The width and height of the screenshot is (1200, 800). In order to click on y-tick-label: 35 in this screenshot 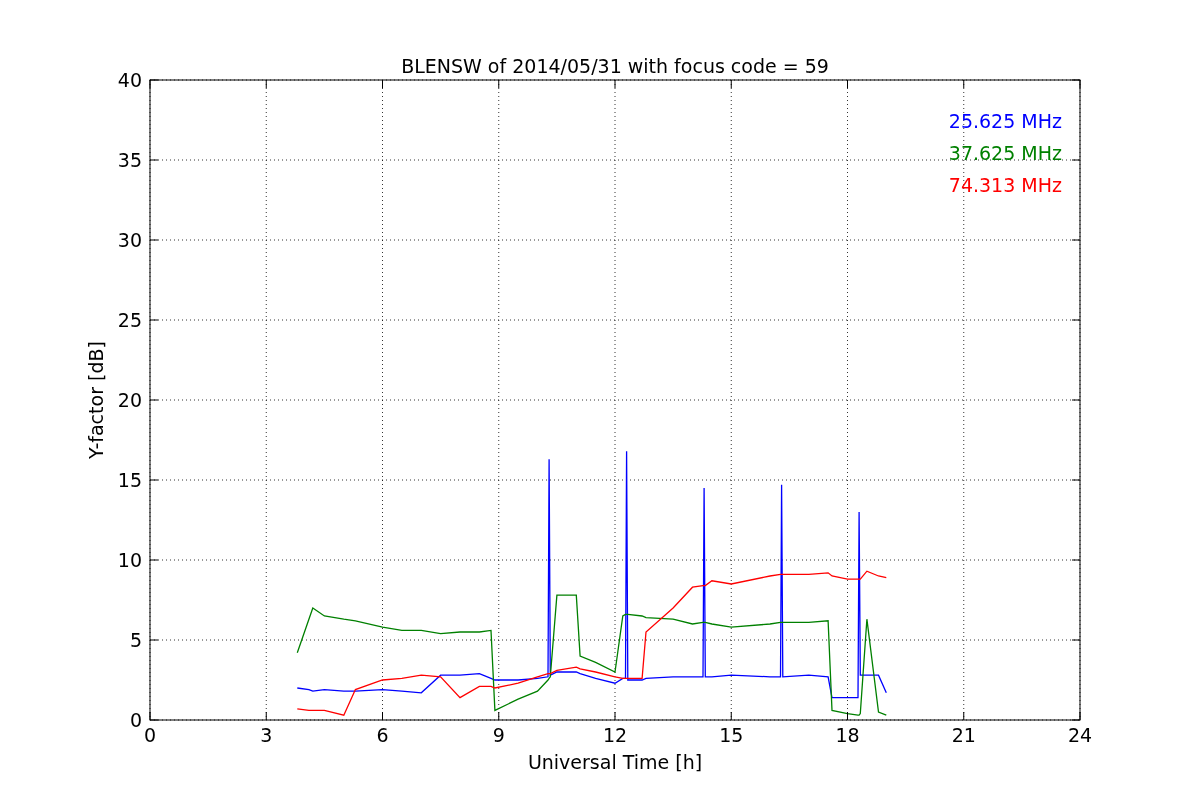, I will do `click(129, 160)`.